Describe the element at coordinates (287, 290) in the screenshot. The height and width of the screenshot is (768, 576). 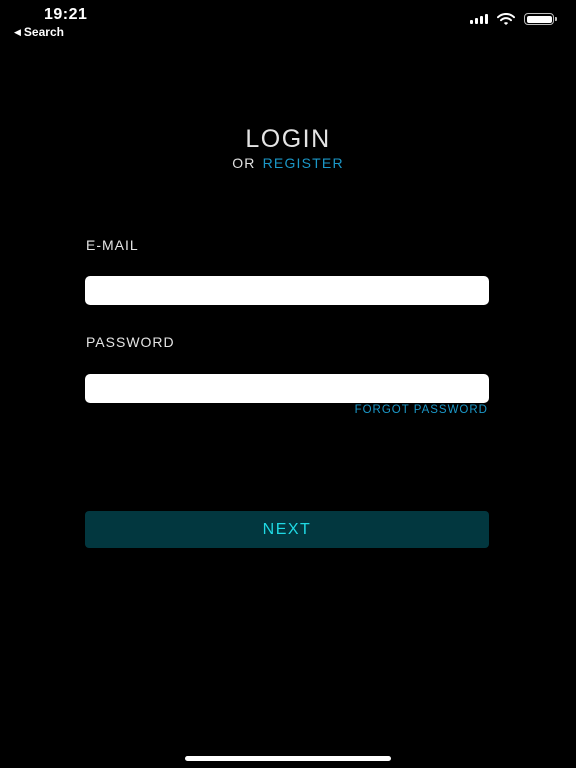
I see `email-field` at that location.